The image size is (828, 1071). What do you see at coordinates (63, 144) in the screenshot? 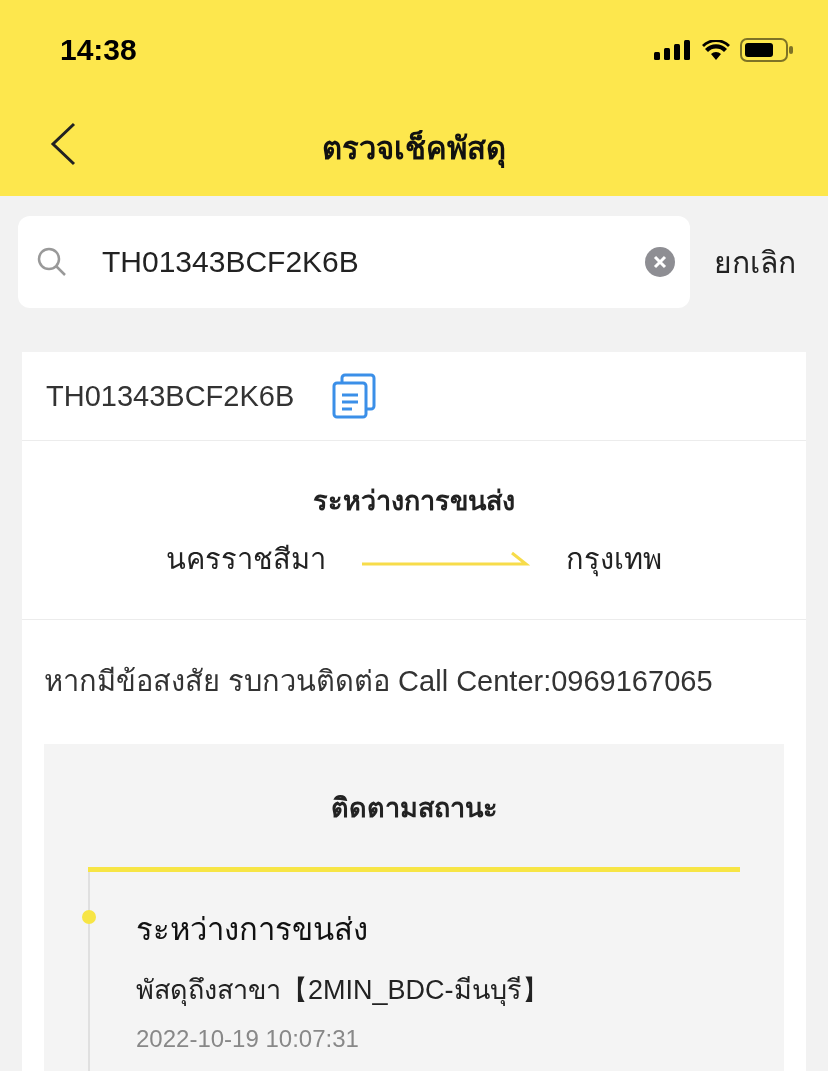
I see `back-icon` at bounding box center [63, 144].